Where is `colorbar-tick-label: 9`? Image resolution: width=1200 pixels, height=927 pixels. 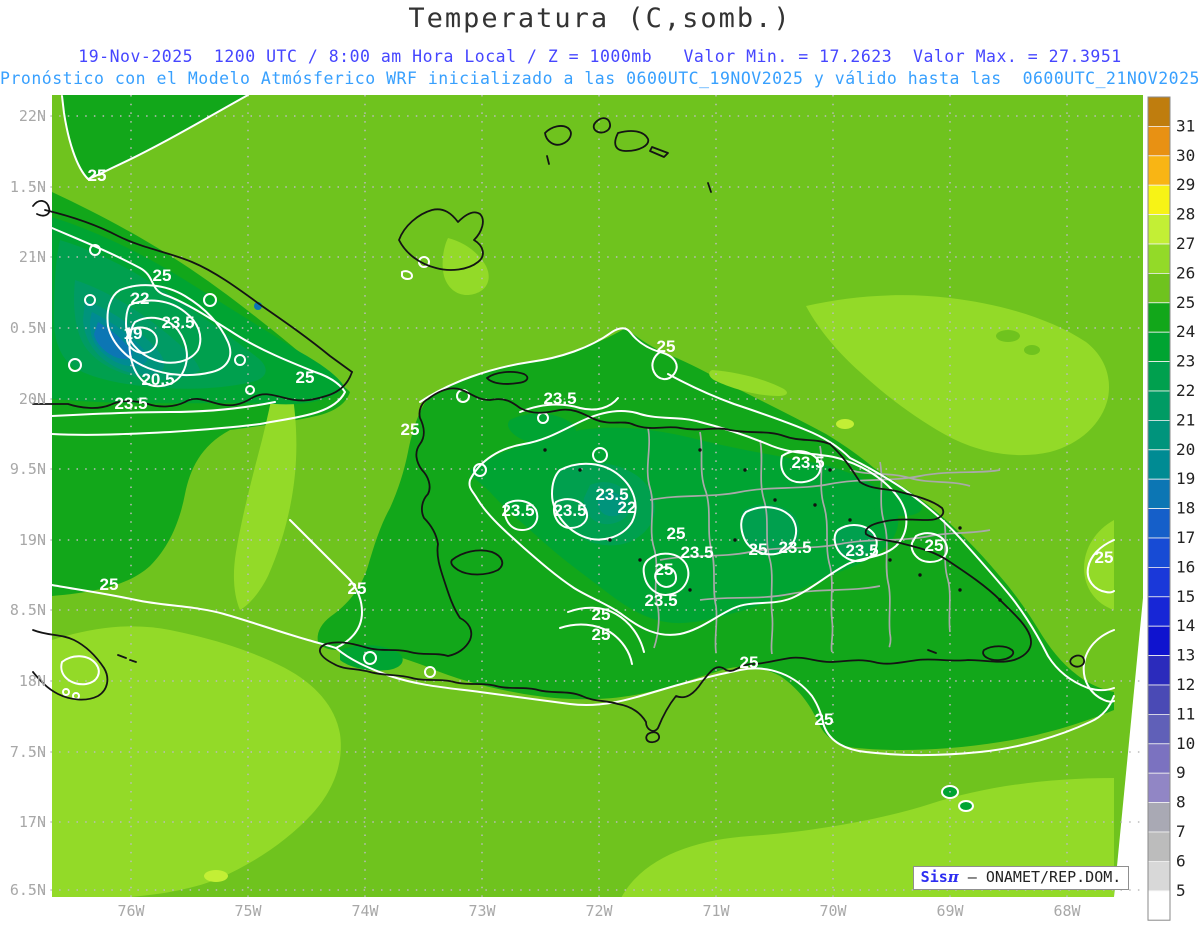 colorbar-tick-label: 9 is located at coordinates (1181, 772).